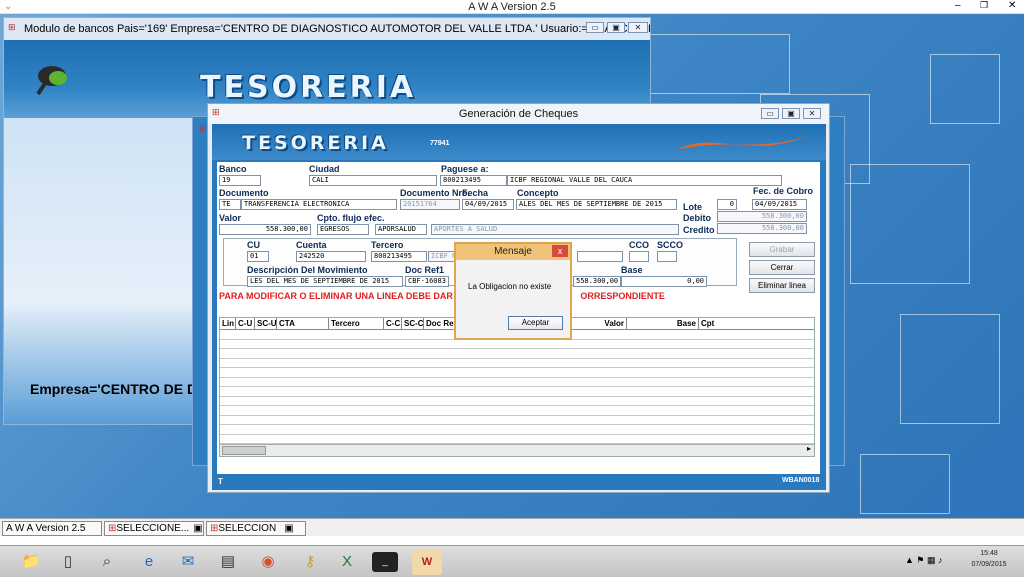 The height and width of the screenshot is (577, 1024). Describe the element at coordinates (555, 229) in the screenshot. I see `aportes-desc-field: APORTES A SALUD` at that location.